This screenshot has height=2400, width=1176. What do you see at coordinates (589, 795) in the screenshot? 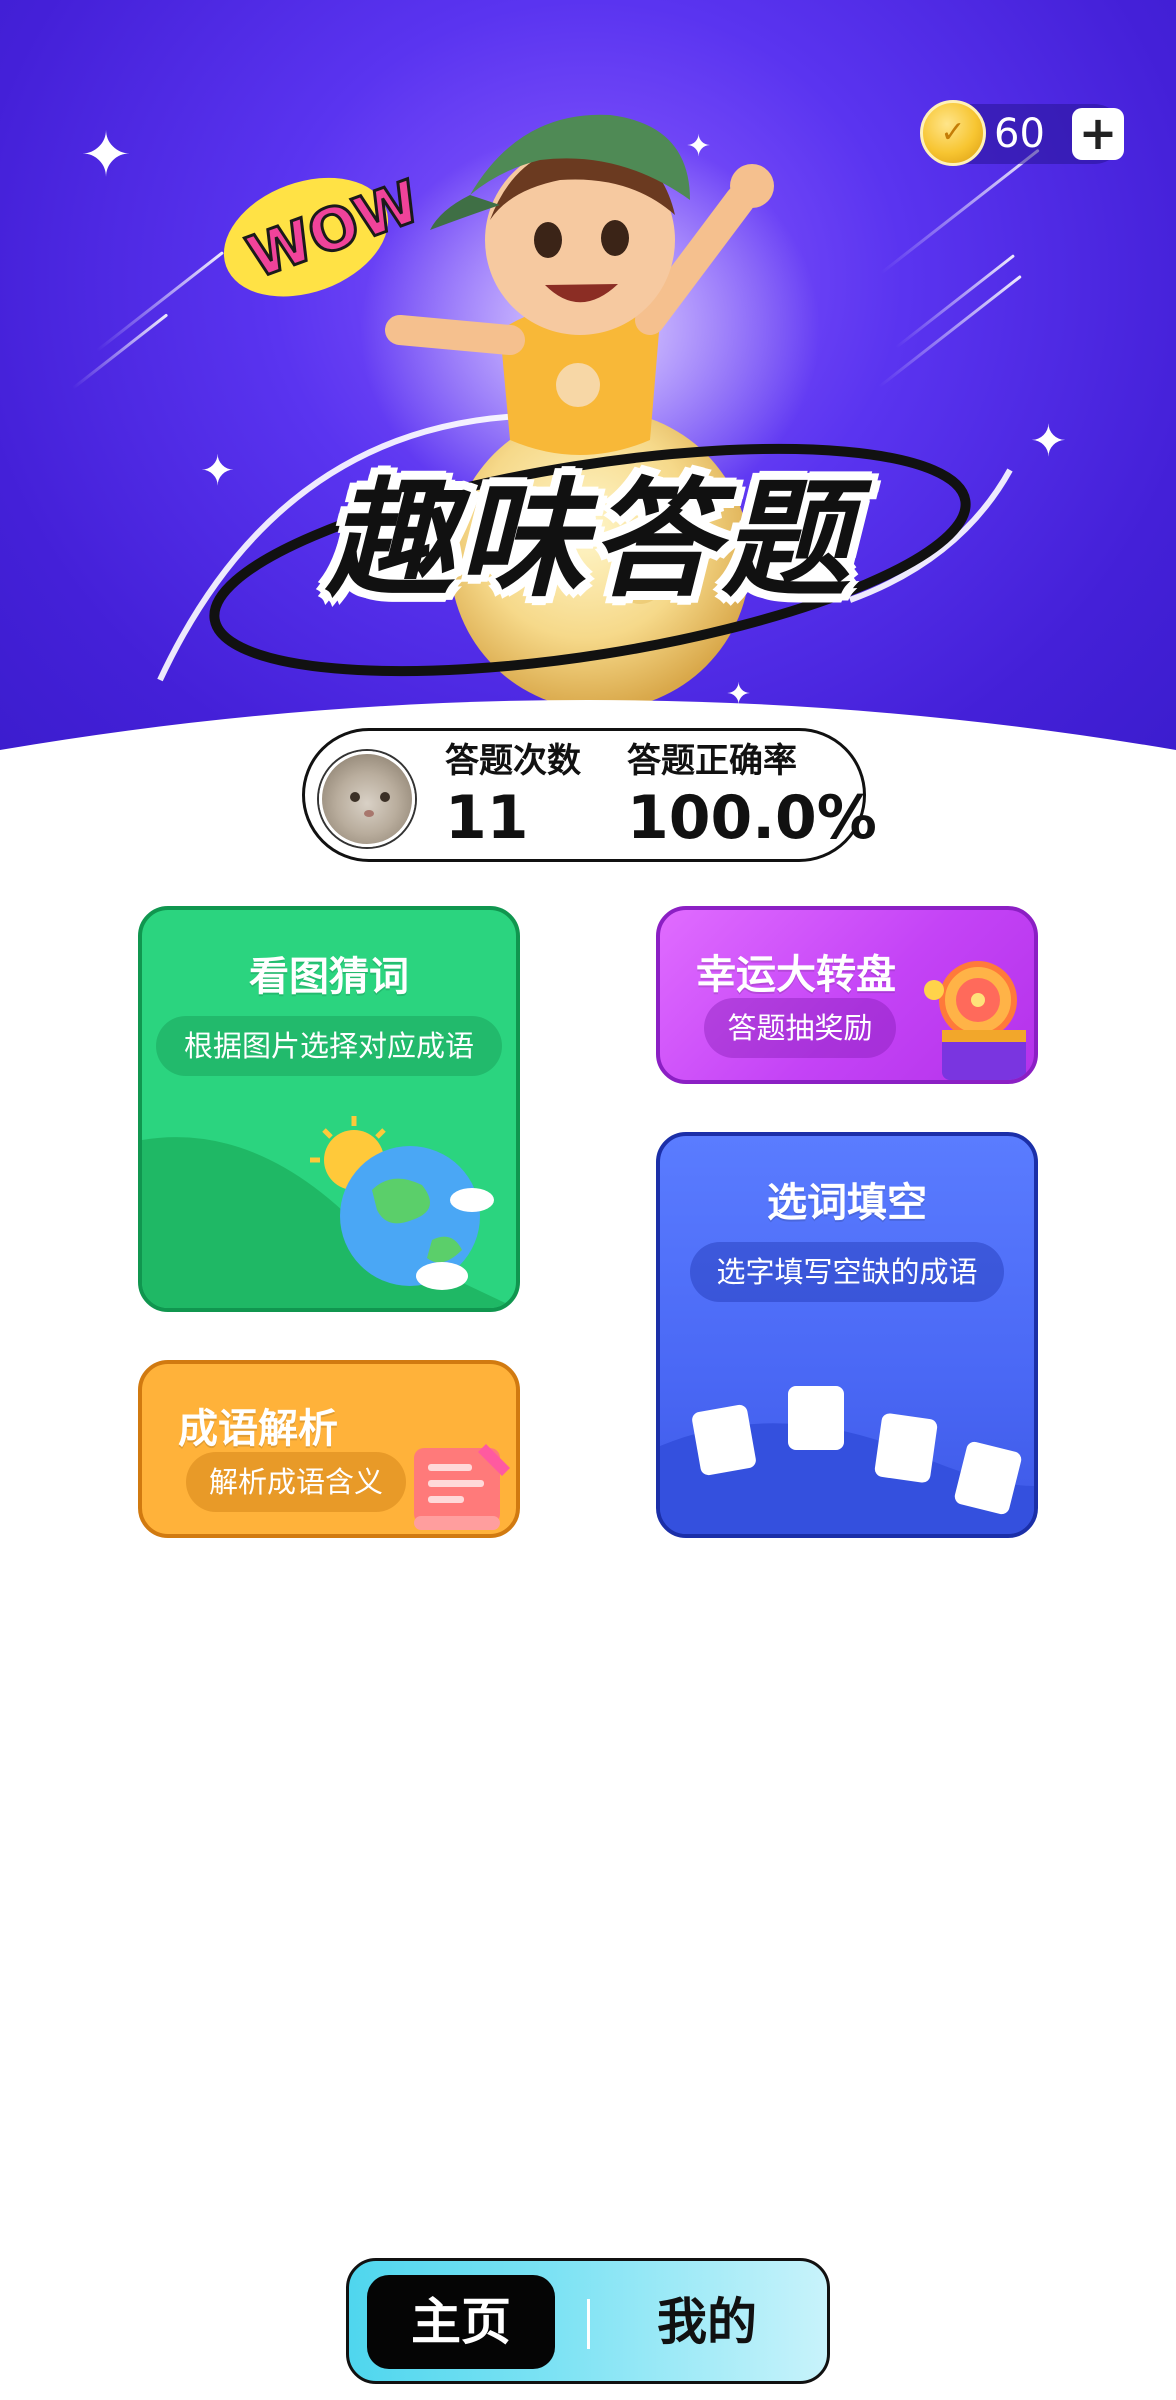
I see `stats-capsule: 答题次数 11 答题正确率 100.0%` at bounding box center [589, 795].